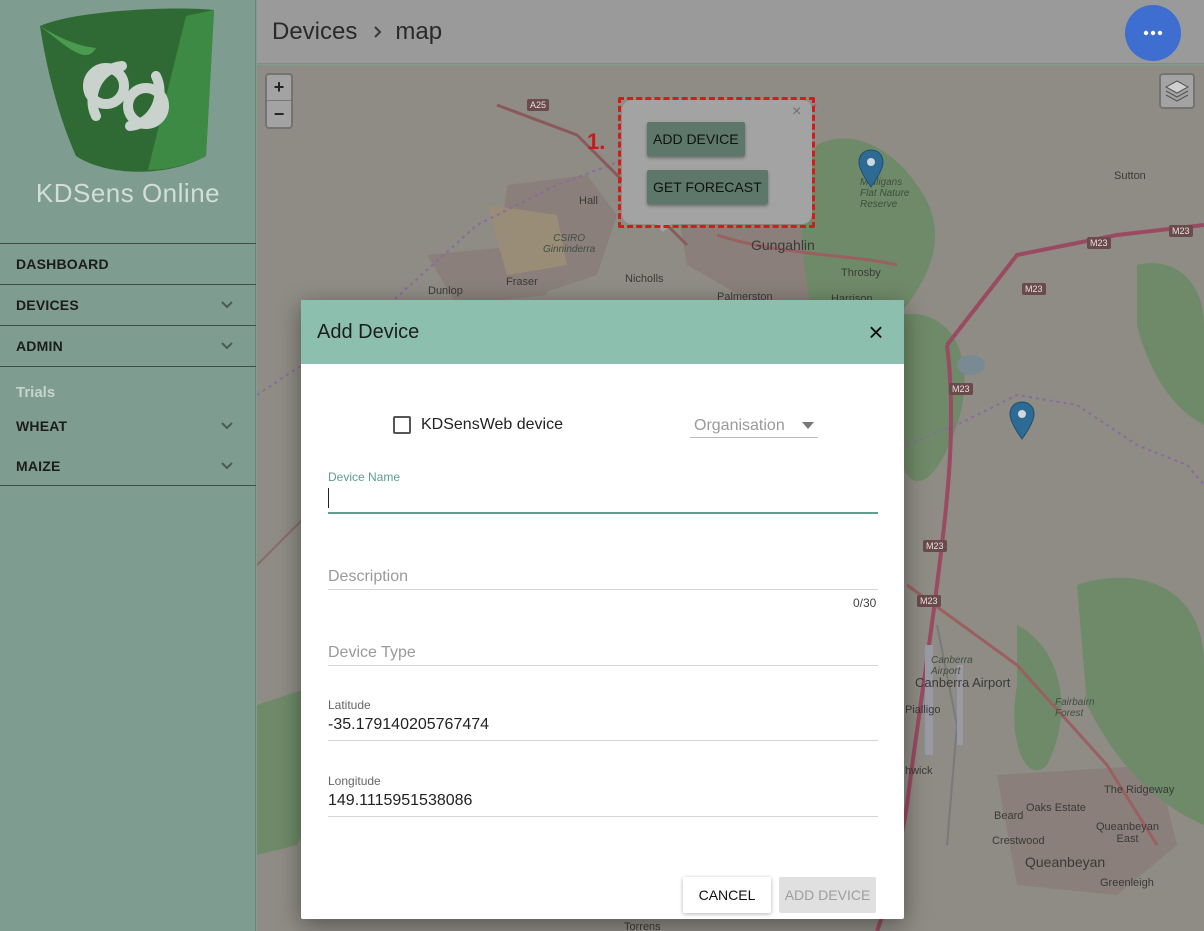  Describe the element at coordinates (603, 665) in the screenshot. I see `device-type-underline` at that location.